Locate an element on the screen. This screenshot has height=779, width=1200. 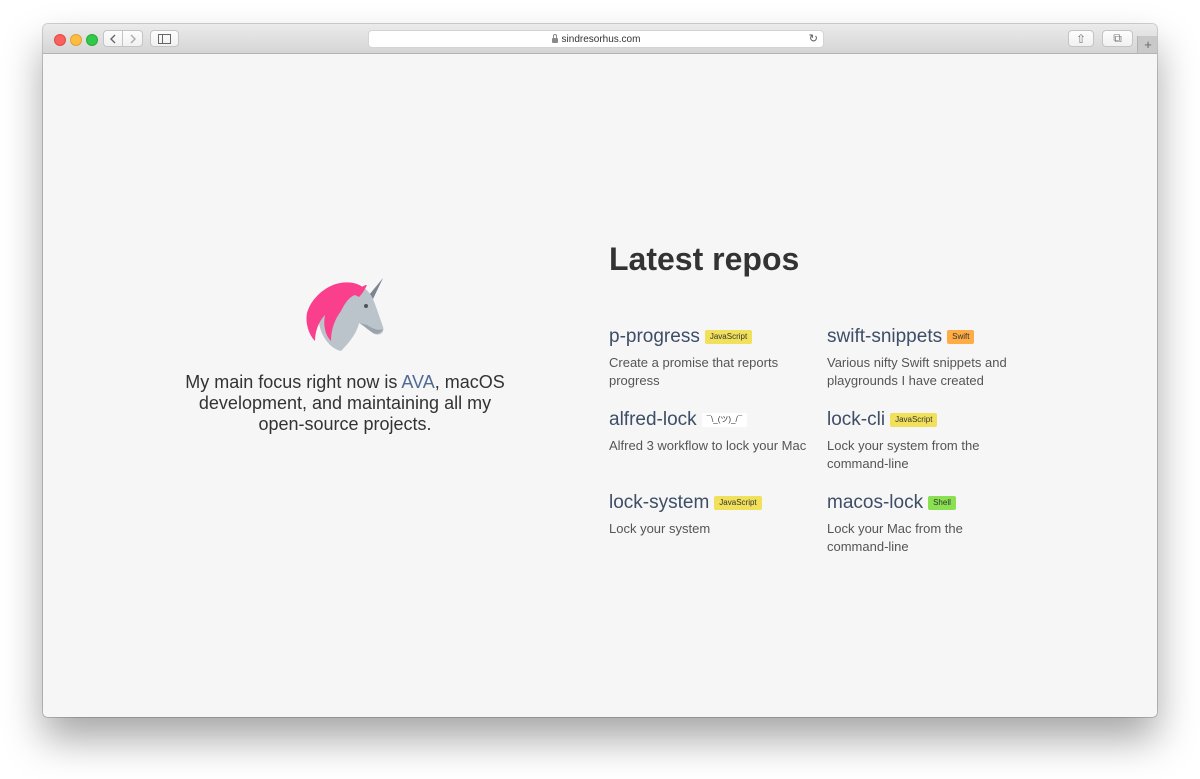
chevron-right-icon is located at coordinates (133, 38).